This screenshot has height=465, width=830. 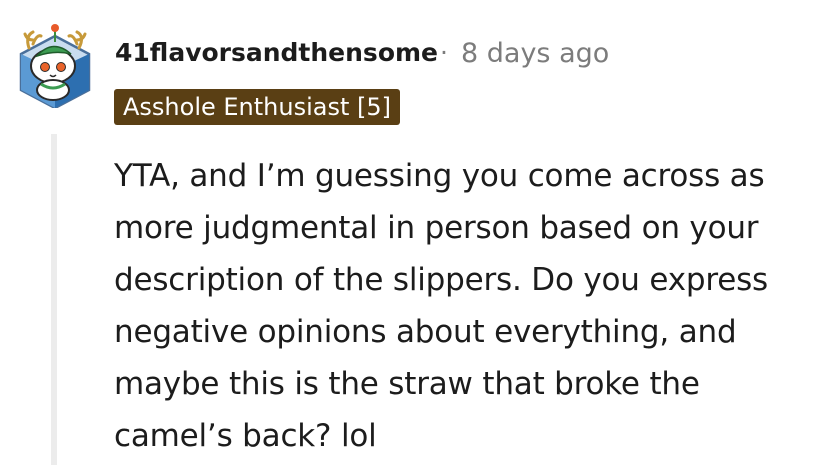 What do you see at coordinates (276, 52) in the screenshot?
I see `username-link: 41flavorsandthensome` at bounding box center [276, 52].